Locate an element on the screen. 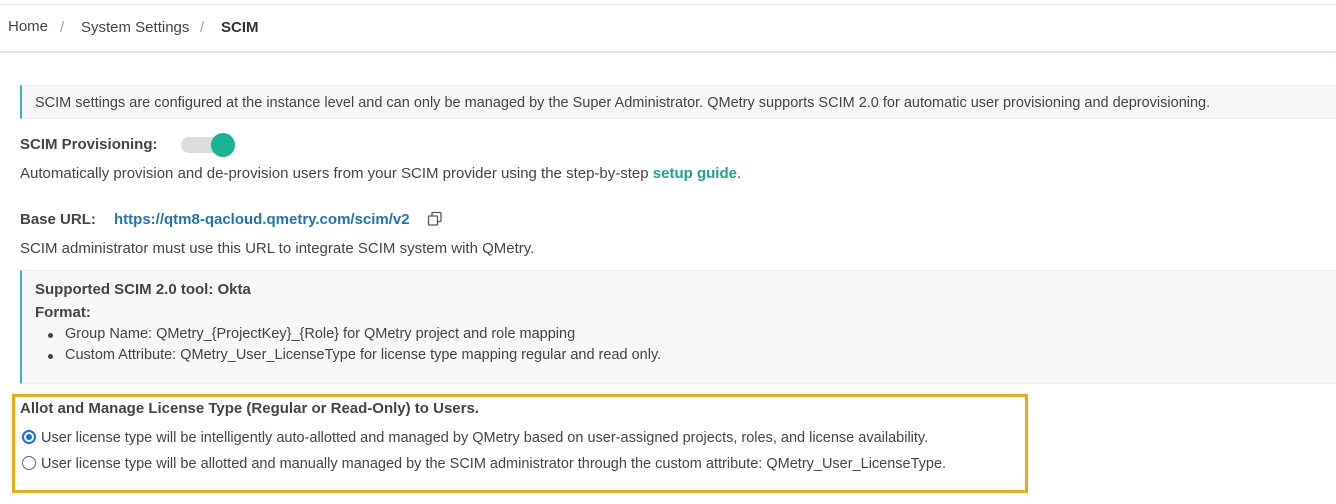 This screenshot has height=504, width=1336. scim-provisioning-toggle is located at coordinates (208, 145).